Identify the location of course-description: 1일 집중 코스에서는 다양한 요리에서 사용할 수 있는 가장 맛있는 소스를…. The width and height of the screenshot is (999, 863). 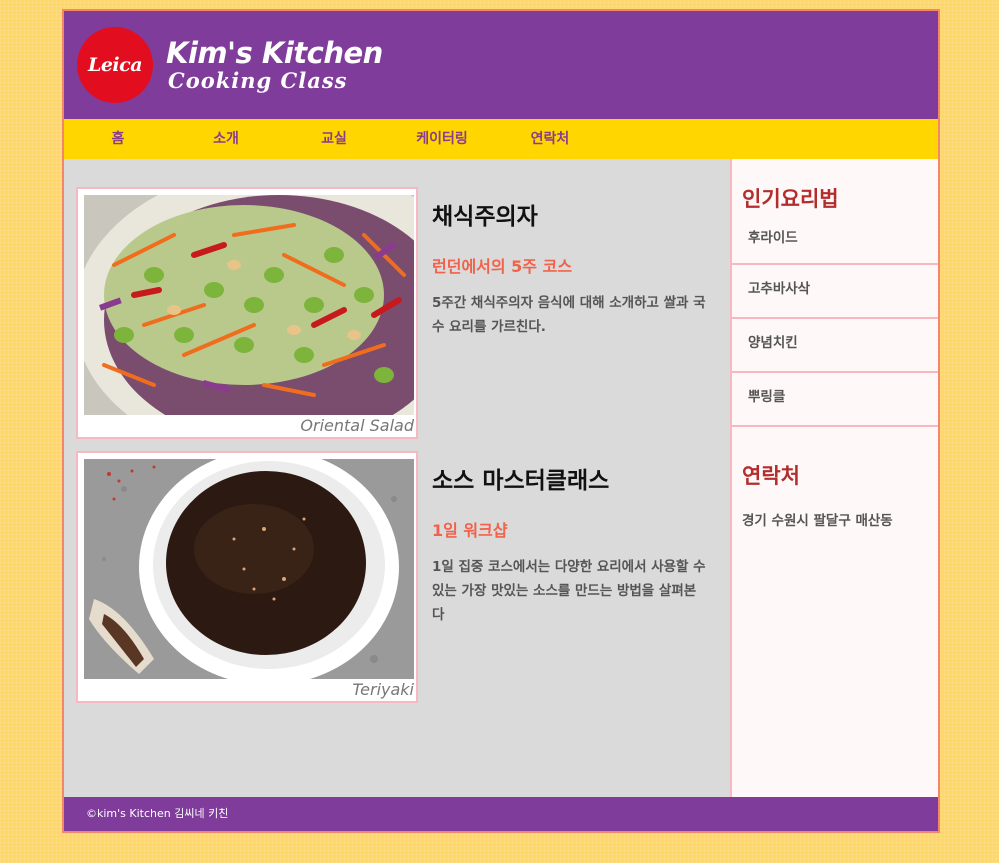
(569, 591).